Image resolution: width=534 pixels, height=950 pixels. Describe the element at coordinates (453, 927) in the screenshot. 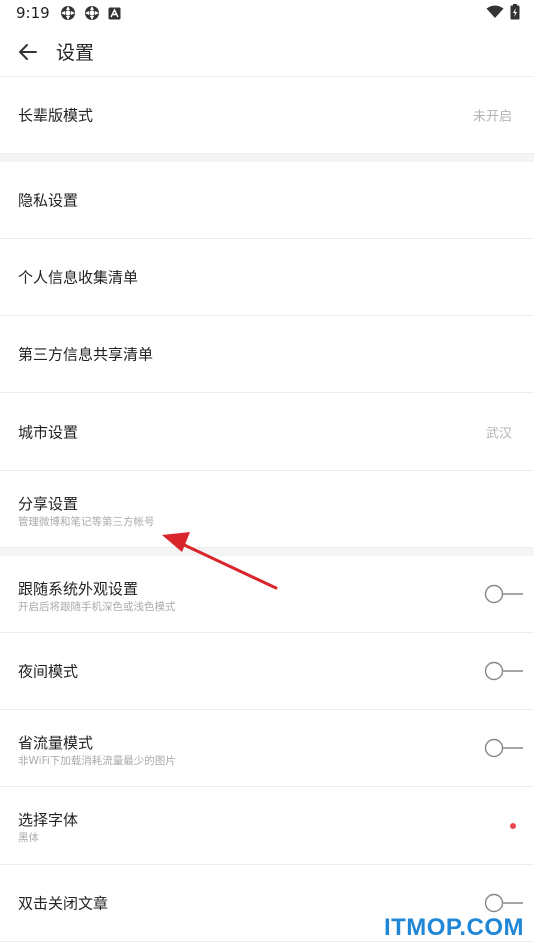

I see `watermark: ITMOP.COM` at that location.